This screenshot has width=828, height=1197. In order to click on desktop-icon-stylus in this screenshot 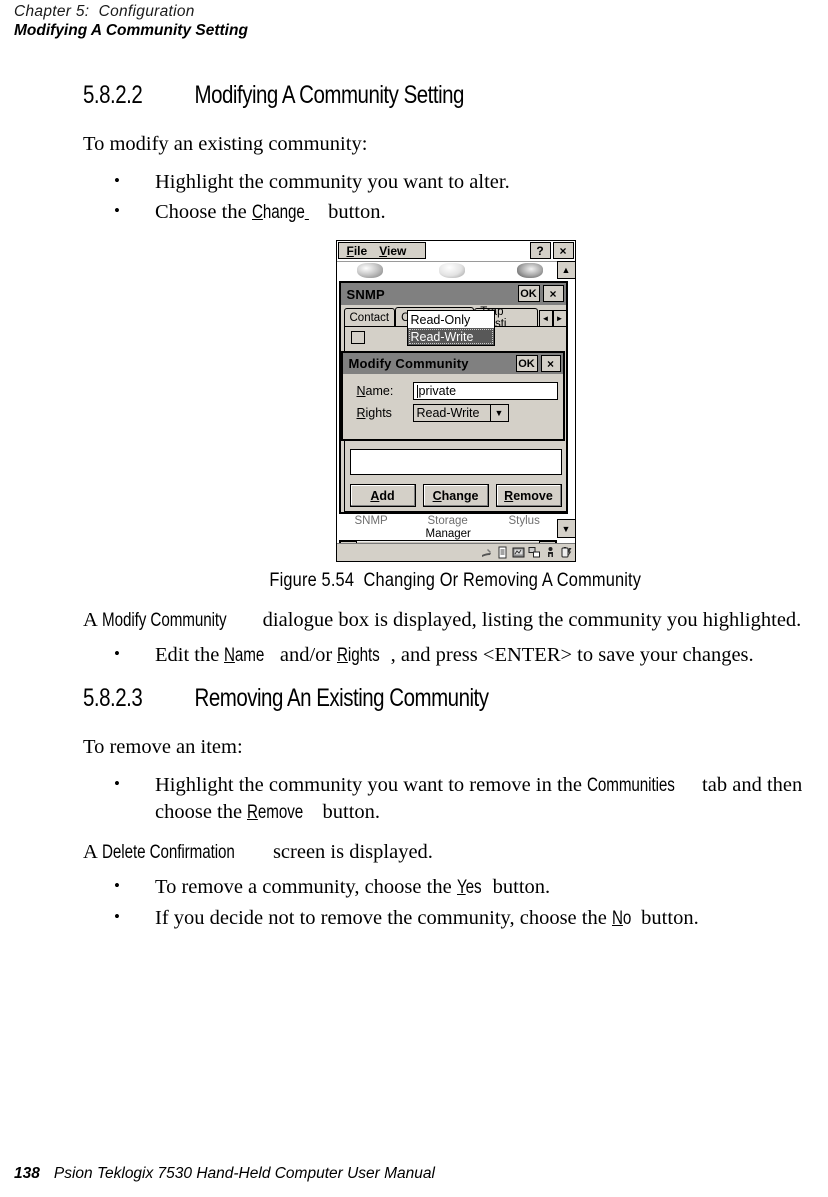, I will do `click(529, 270)`.